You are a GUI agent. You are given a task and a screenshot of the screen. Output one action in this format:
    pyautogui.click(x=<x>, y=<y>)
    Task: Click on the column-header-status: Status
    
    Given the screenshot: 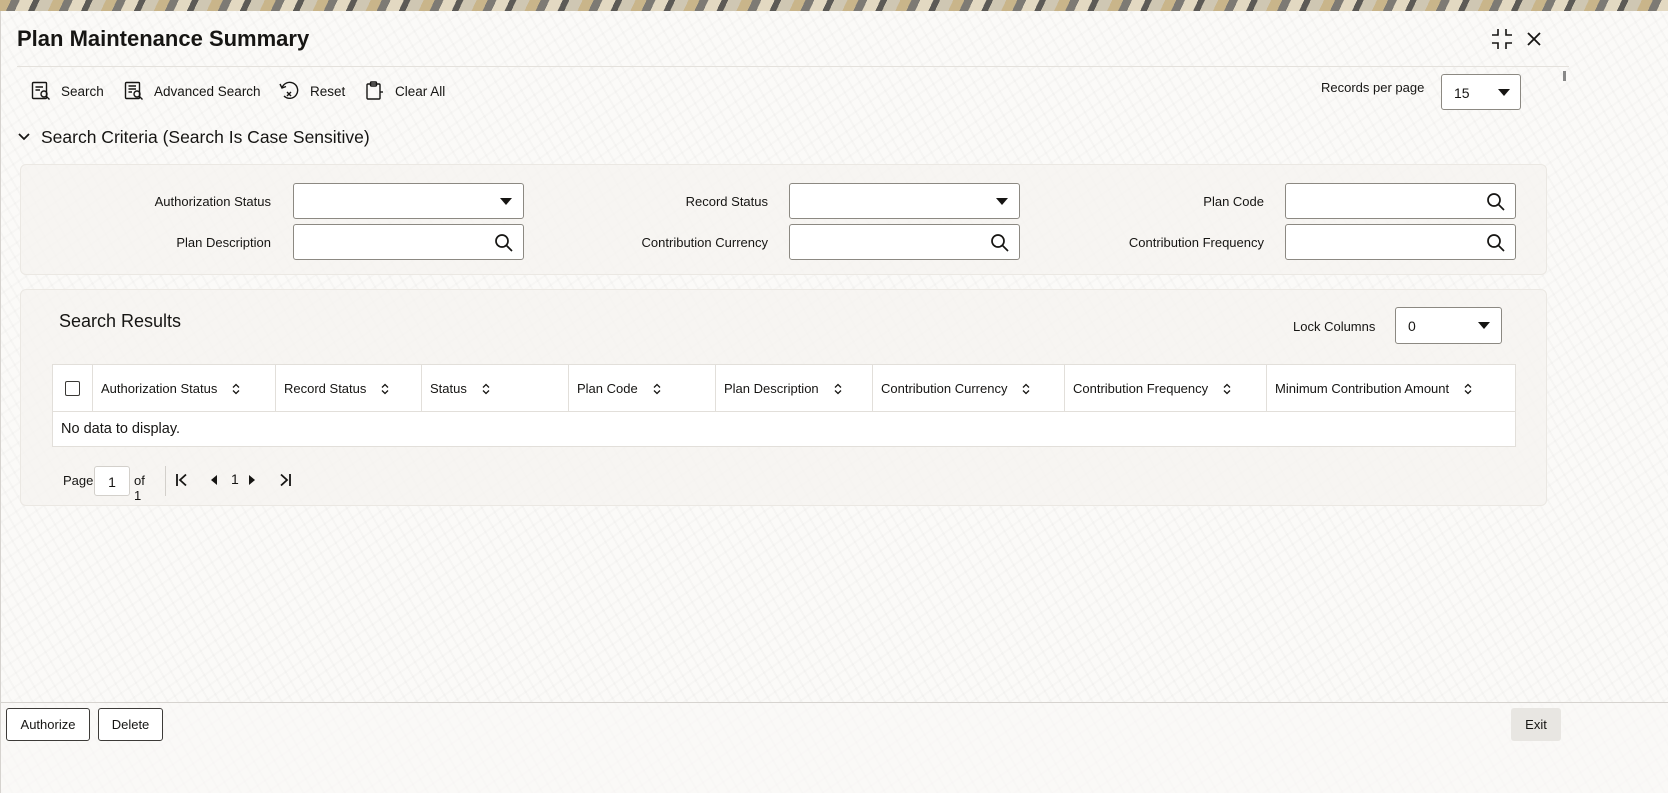 What is the action you would take?
    pyautogui.click(x=495, y=388)
    